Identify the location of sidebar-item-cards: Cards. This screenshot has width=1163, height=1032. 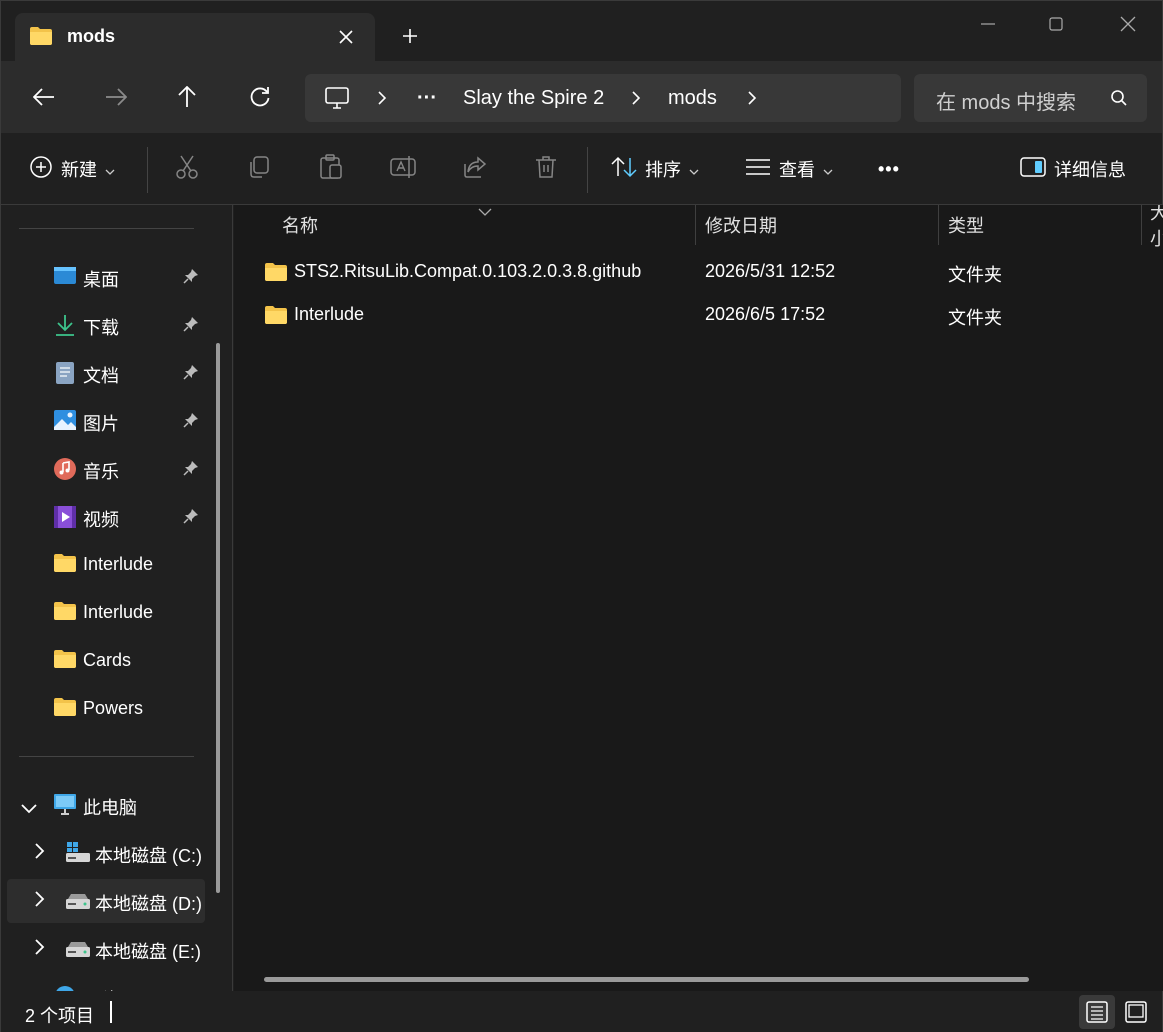
(106, 661).